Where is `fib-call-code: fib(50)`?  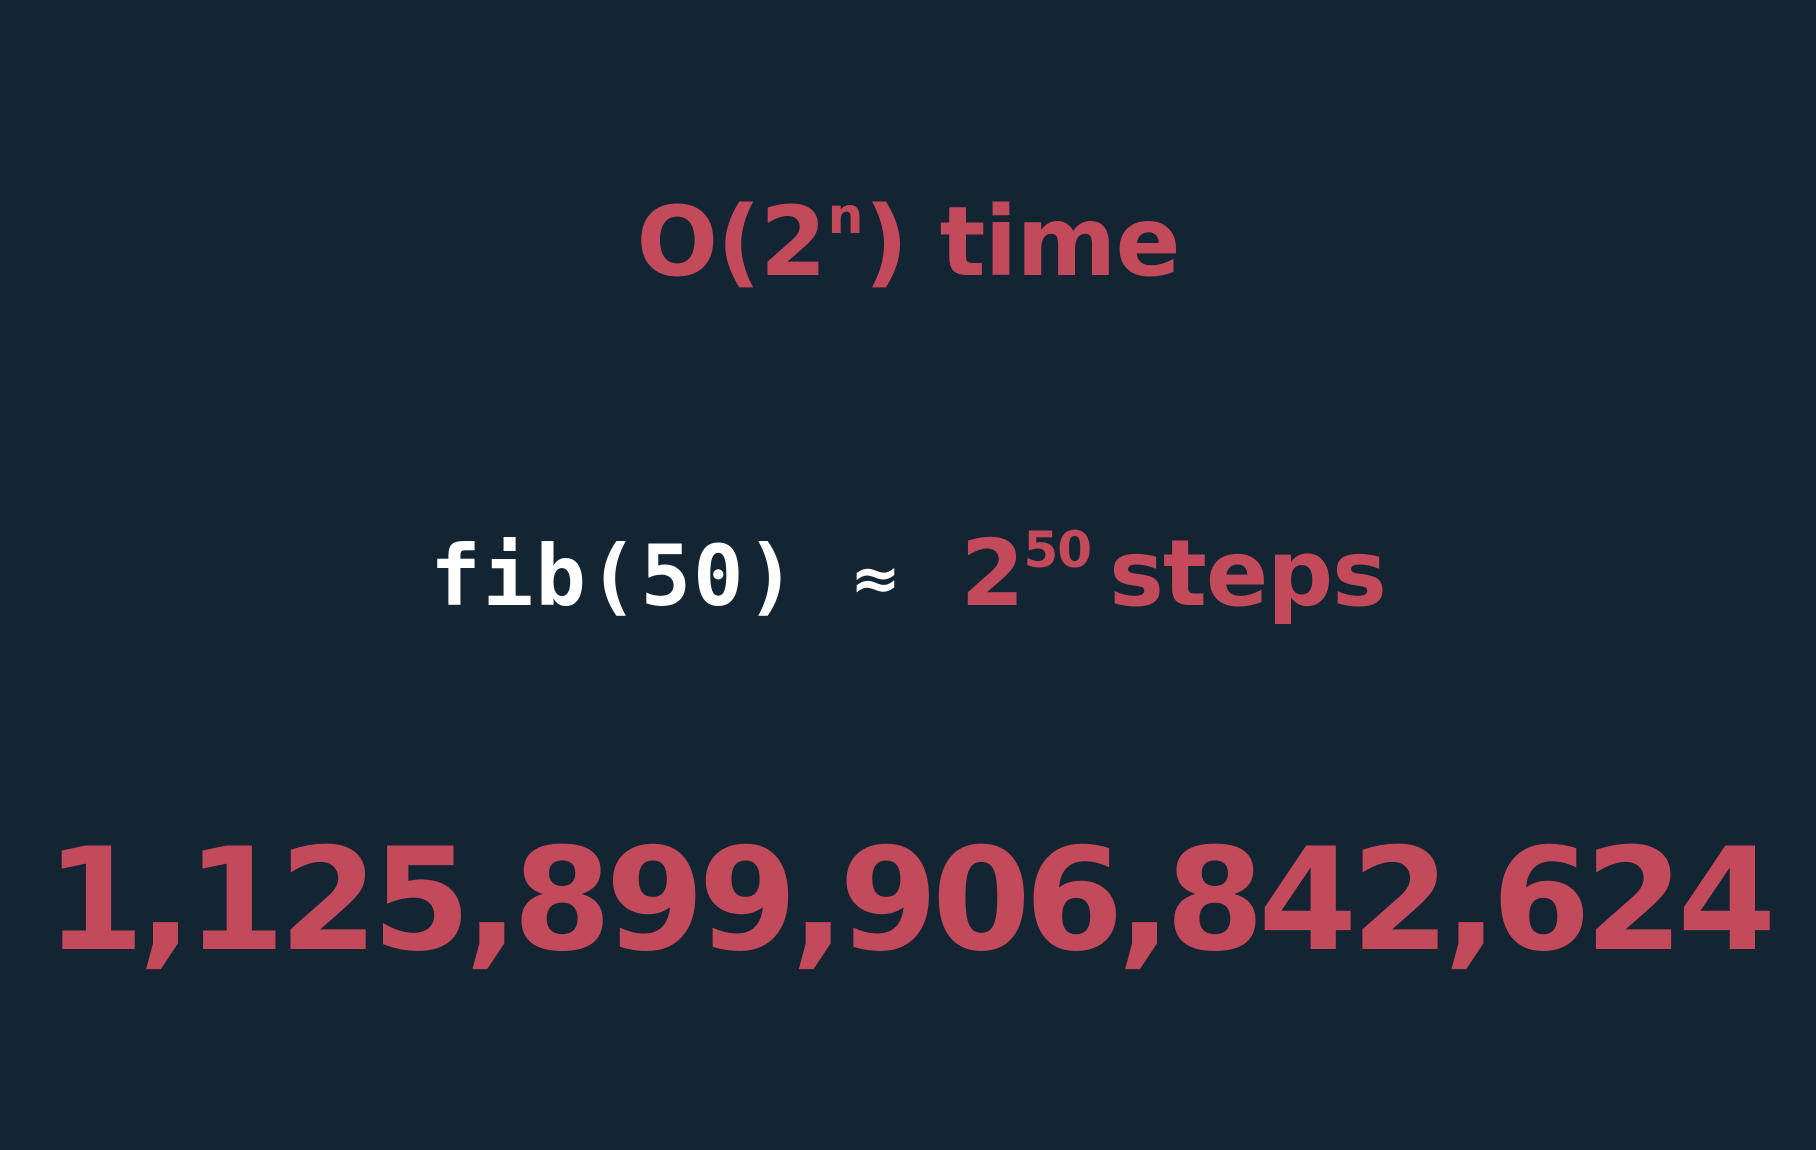 fib-call-code: fib(50) is located at coordinates (614, 576).